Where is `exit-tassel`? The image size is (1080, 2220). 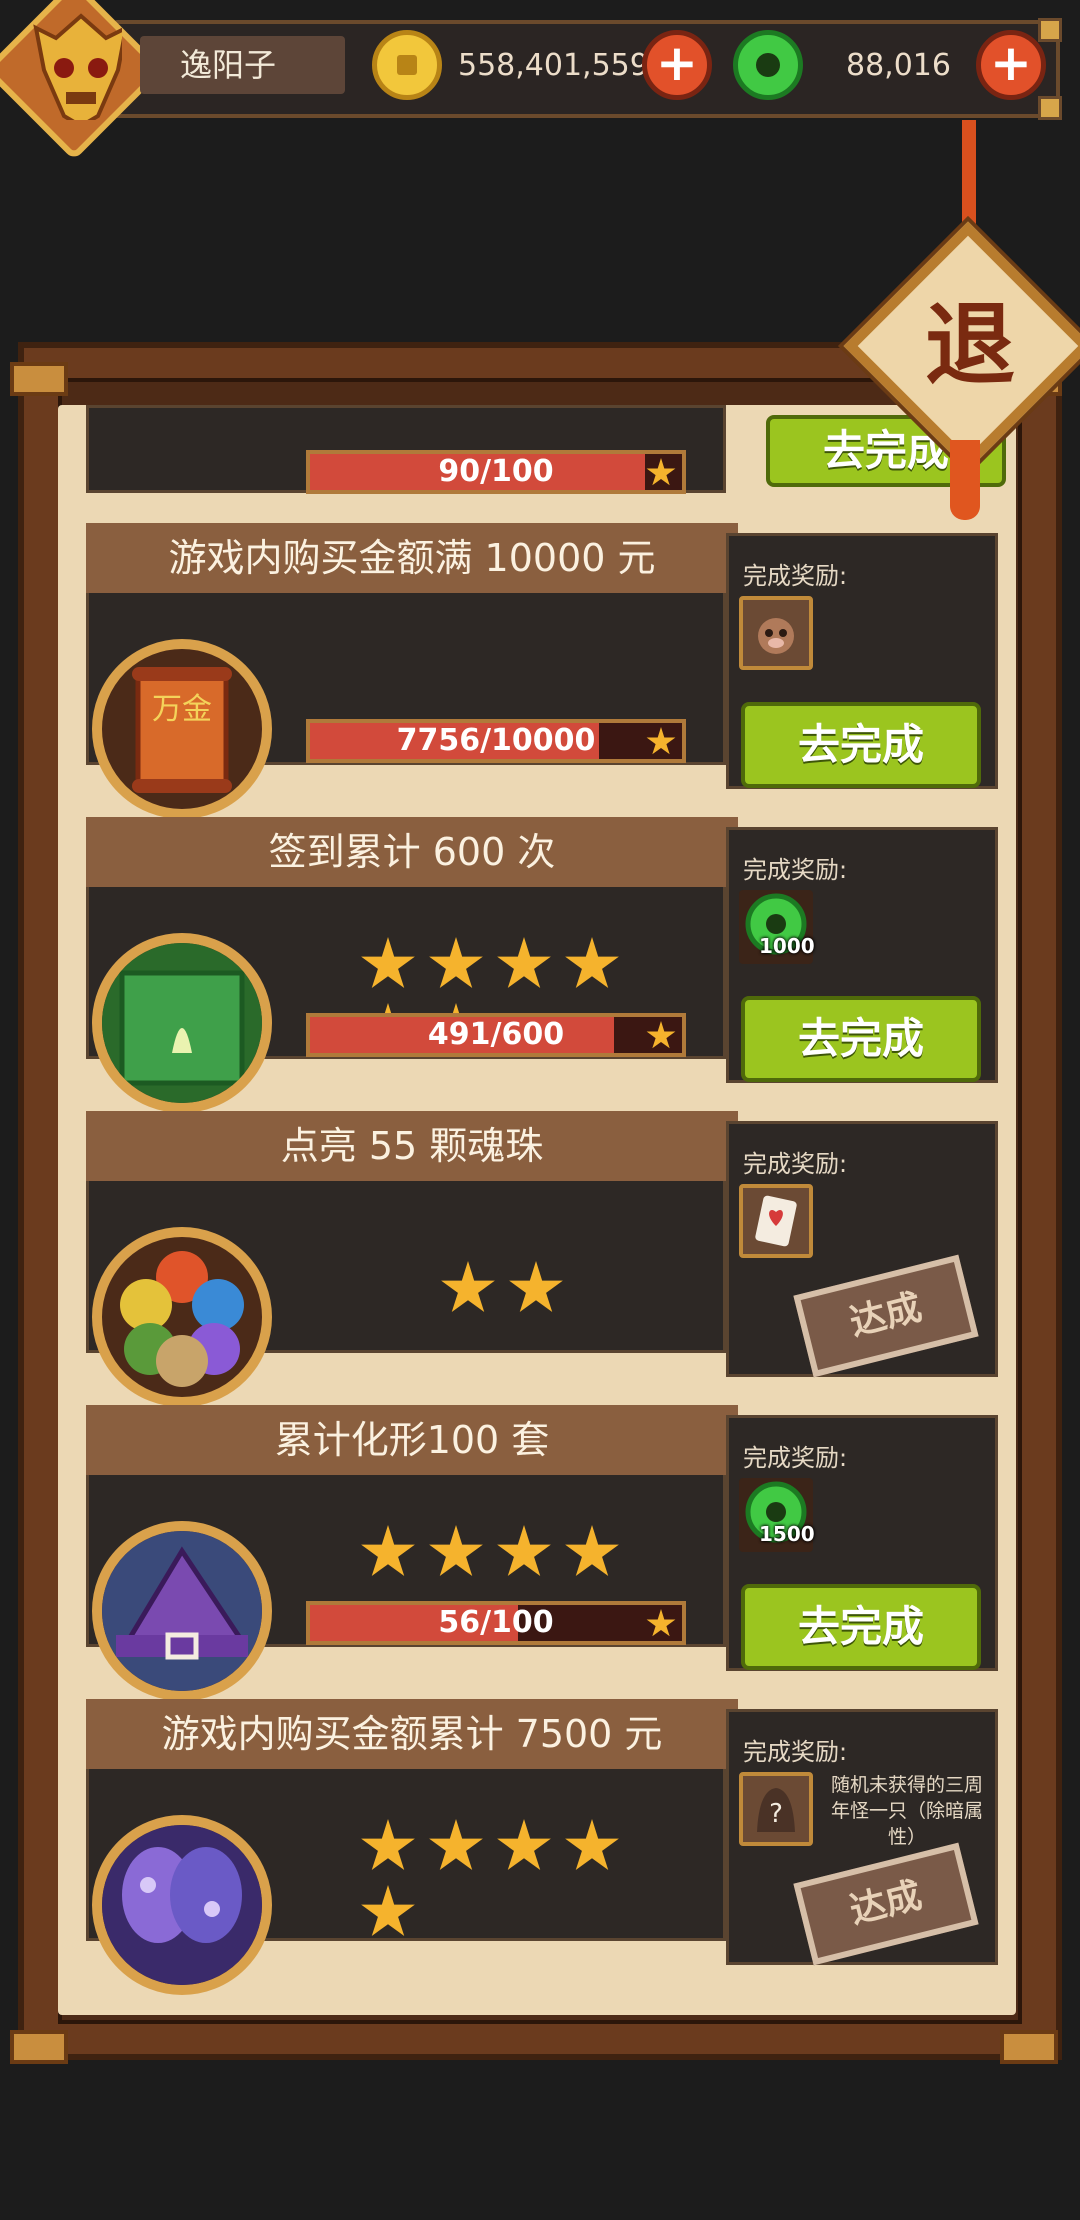
exit-tassel is located at coordinates (965, 480).